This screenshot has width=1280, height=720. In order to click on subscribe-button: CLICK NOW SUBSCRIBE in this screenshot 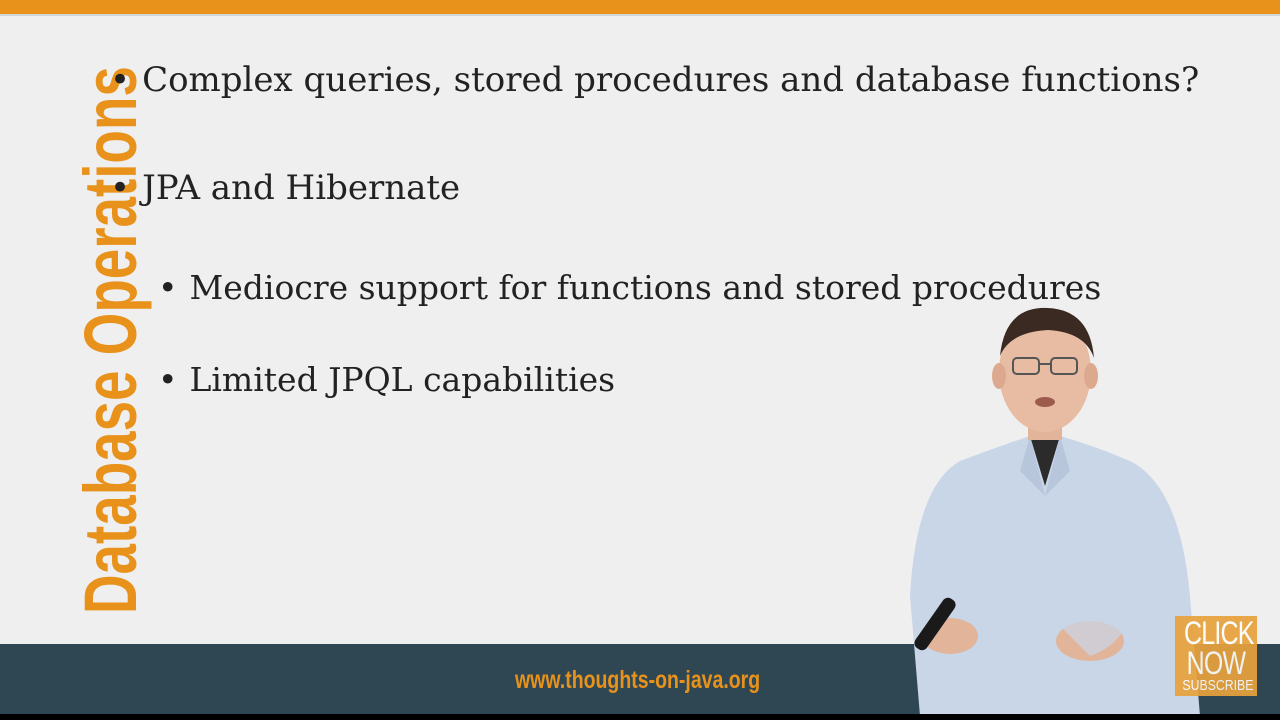, I will do `click(1216, 656)`.